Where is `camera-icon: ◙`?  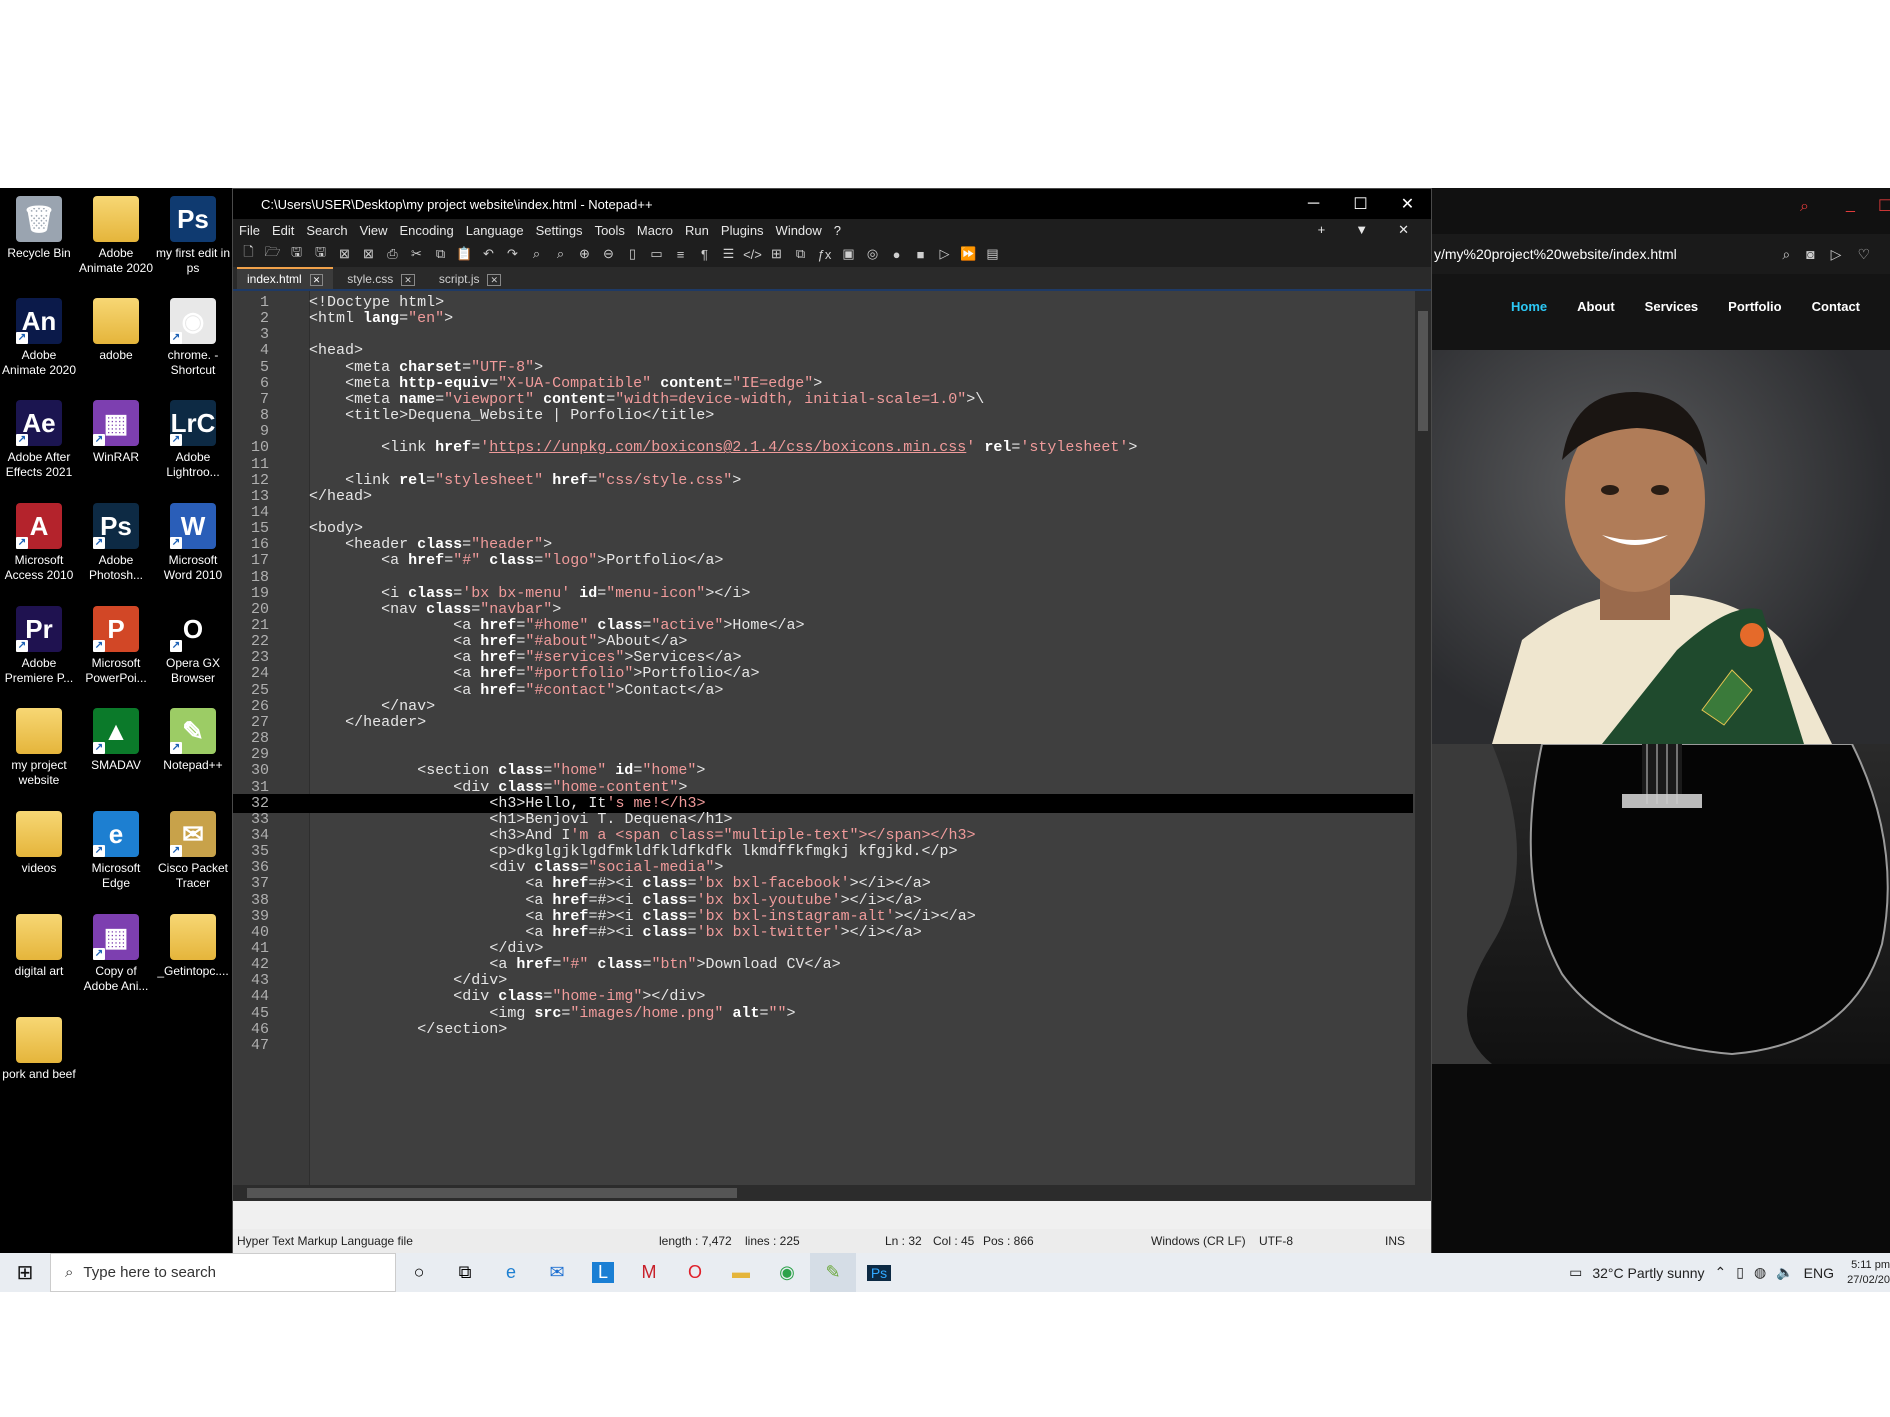
camera-icon: ◙ is located at coordinates (1810, 254).